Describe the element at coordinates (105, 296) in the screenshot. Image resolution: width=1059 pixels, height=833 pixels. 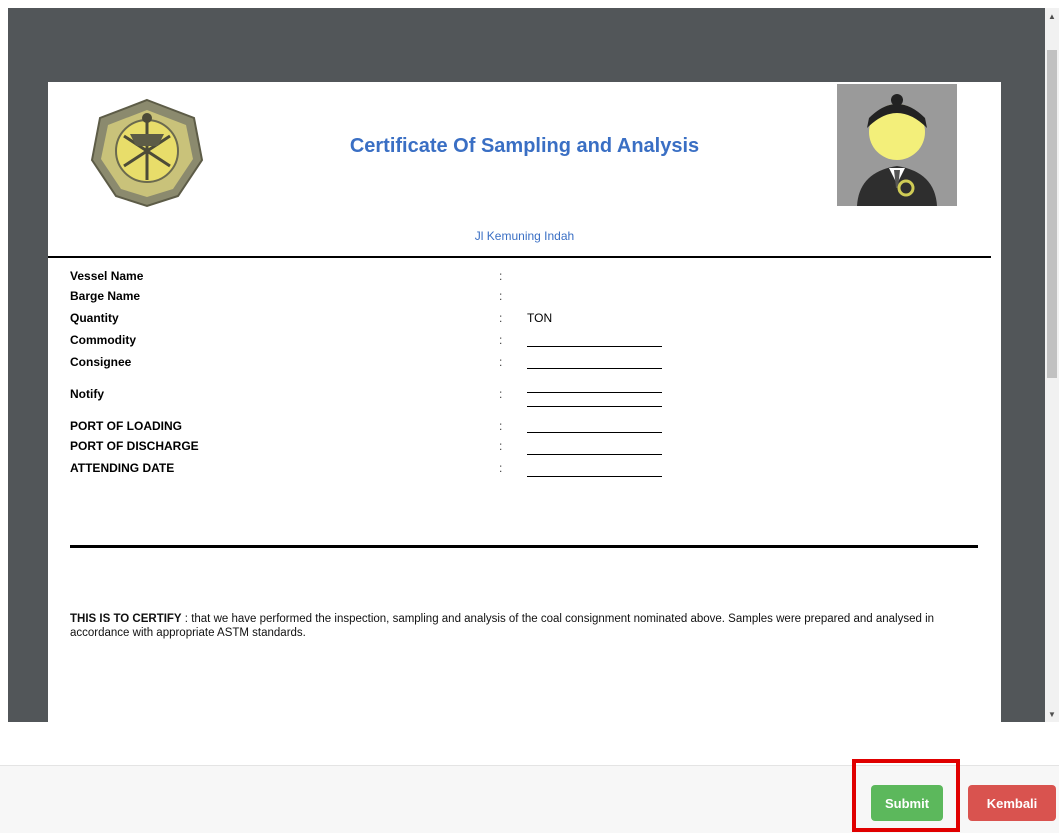
I see `field-label-barge-name: Barge Name` at that location.